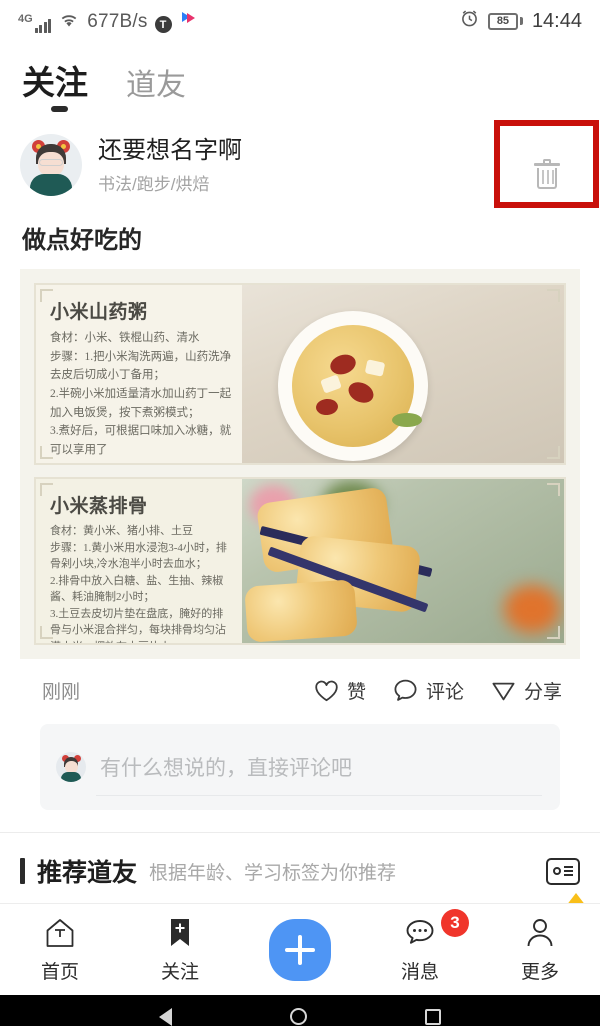 The width and height of the screenshot is (600, 1026). I want to click on recipe-photo-ribs, so click(403, 561).